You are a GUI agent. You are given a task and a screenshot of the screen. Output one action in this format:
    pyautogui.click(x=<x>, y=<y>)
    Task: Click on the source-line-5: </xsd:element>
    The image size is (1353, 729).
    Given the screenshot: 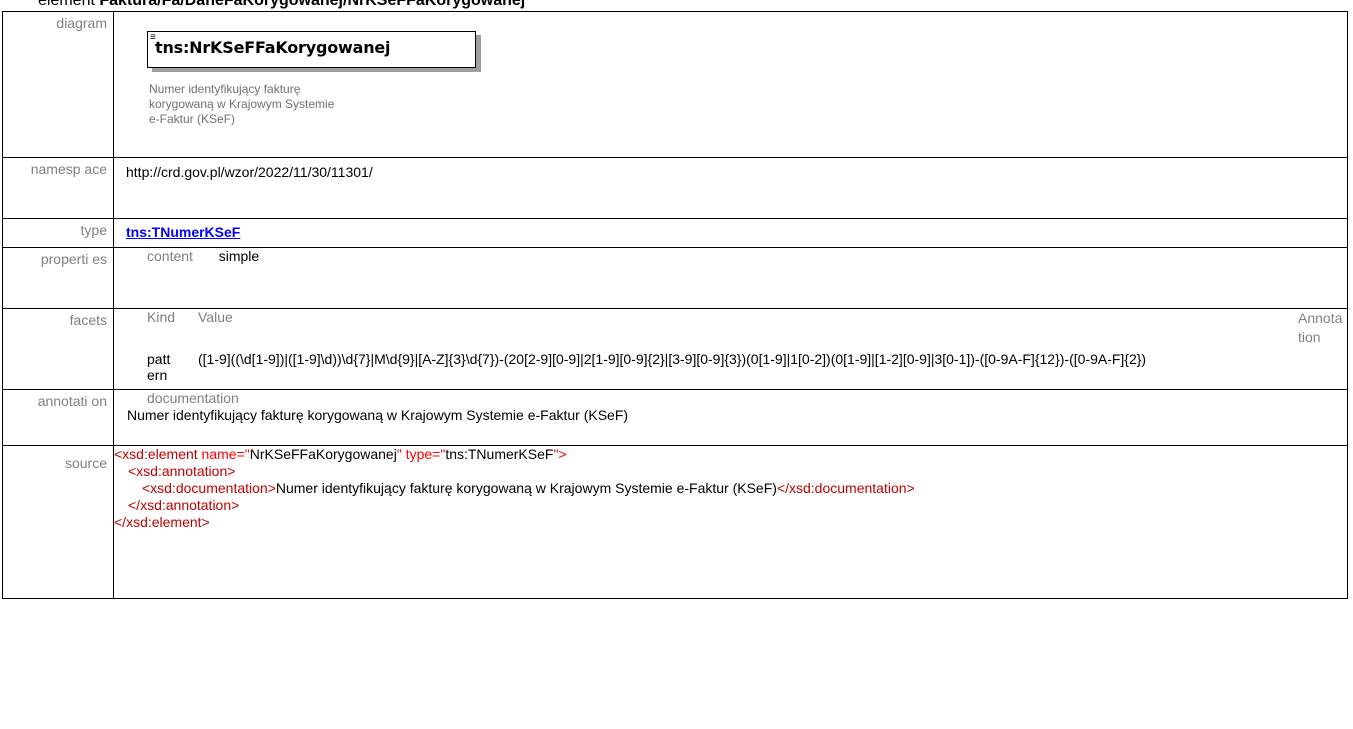 What is the action you would take?
    pyautogui.click(x=162, y=522)
    